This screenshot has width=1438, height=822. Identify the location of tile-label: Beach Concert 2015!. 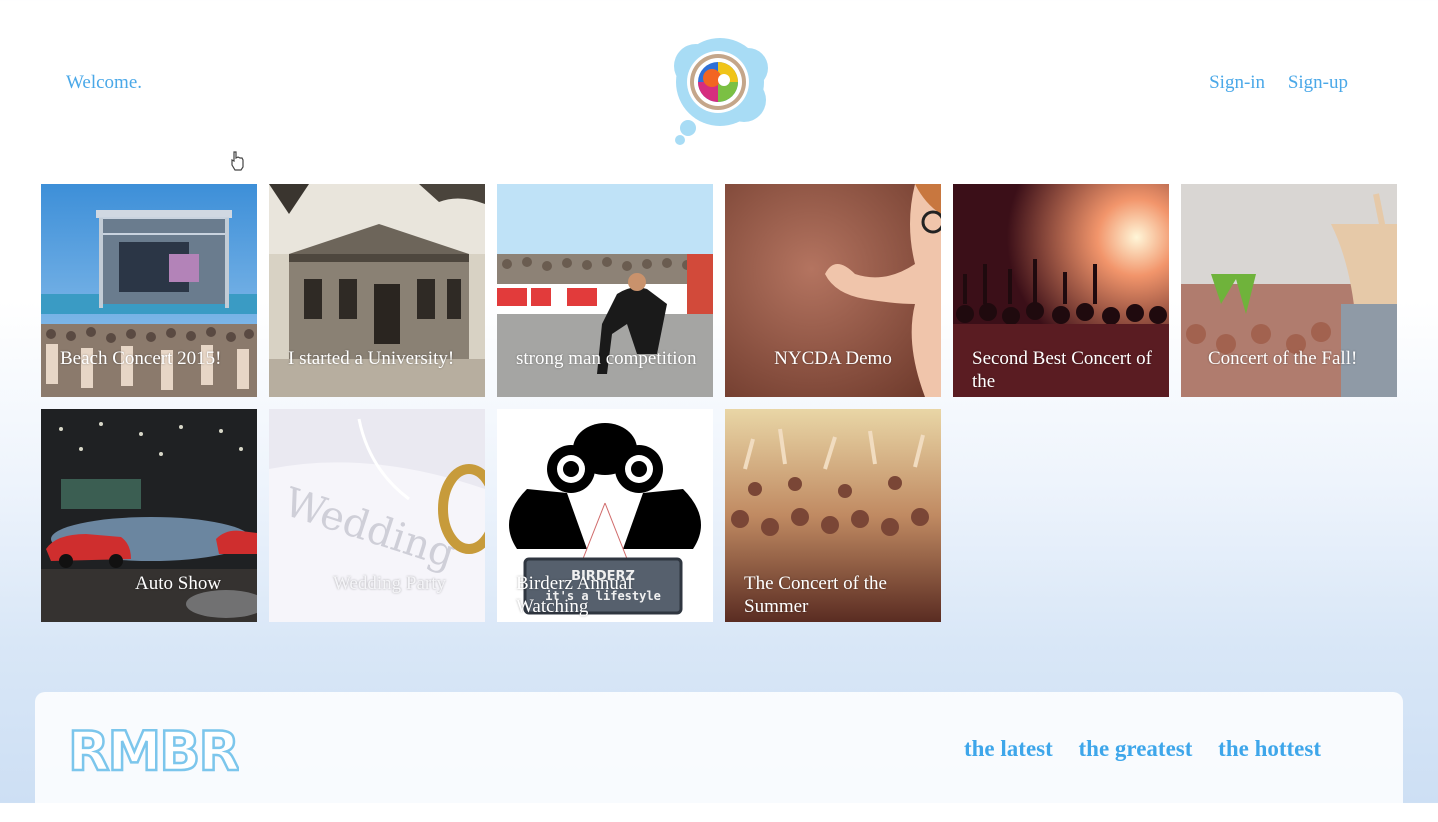
(141, 358).